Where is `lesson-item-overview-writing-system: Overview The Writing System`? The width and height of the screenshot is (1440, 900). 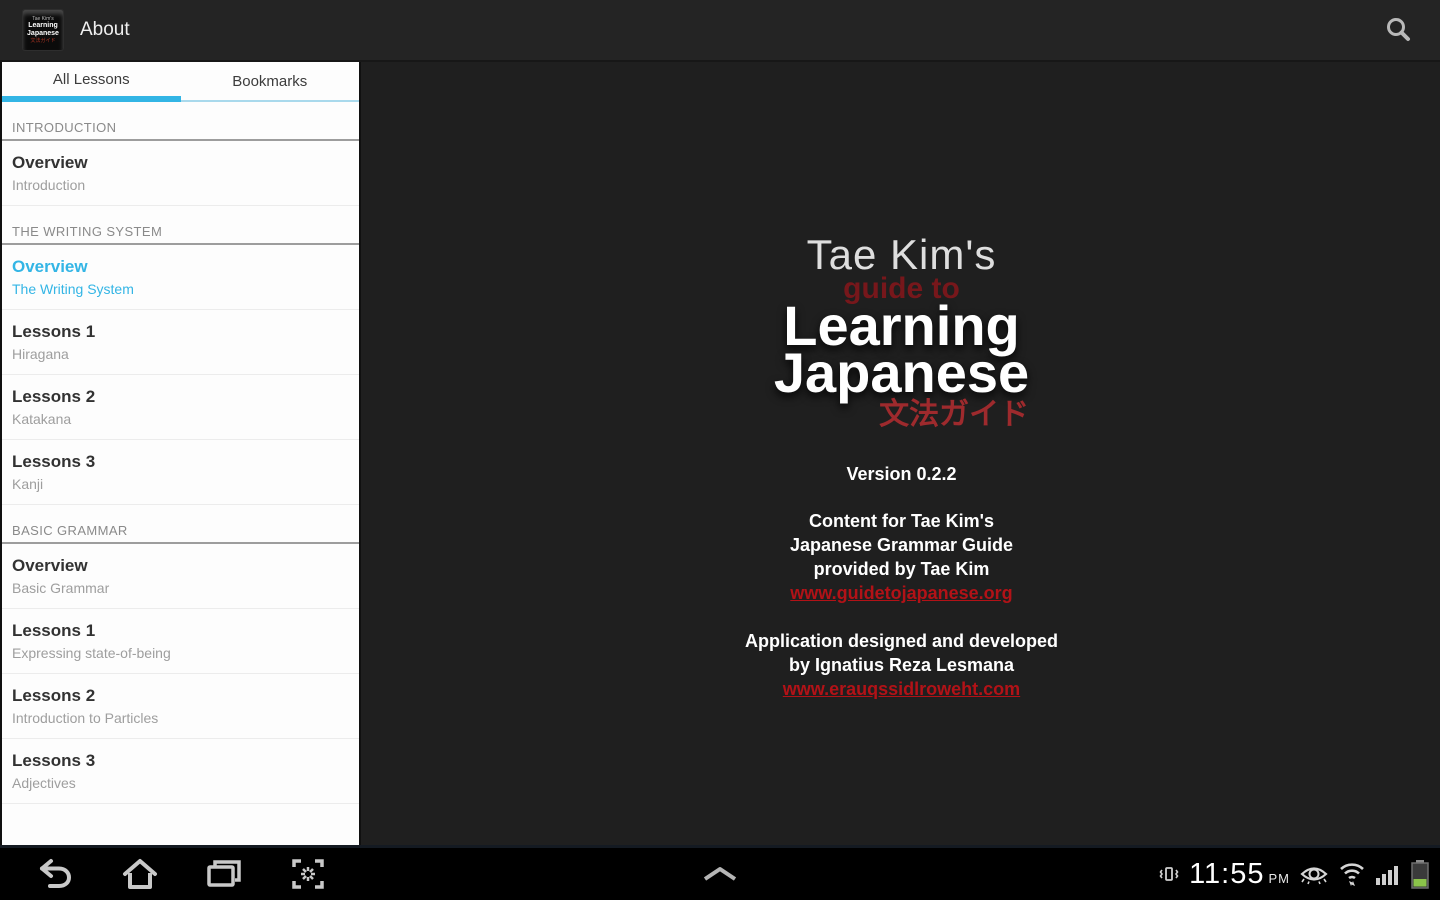 lesson-item-overview-writing-system: Overview The Writing System is located at coordinates (180, 277).